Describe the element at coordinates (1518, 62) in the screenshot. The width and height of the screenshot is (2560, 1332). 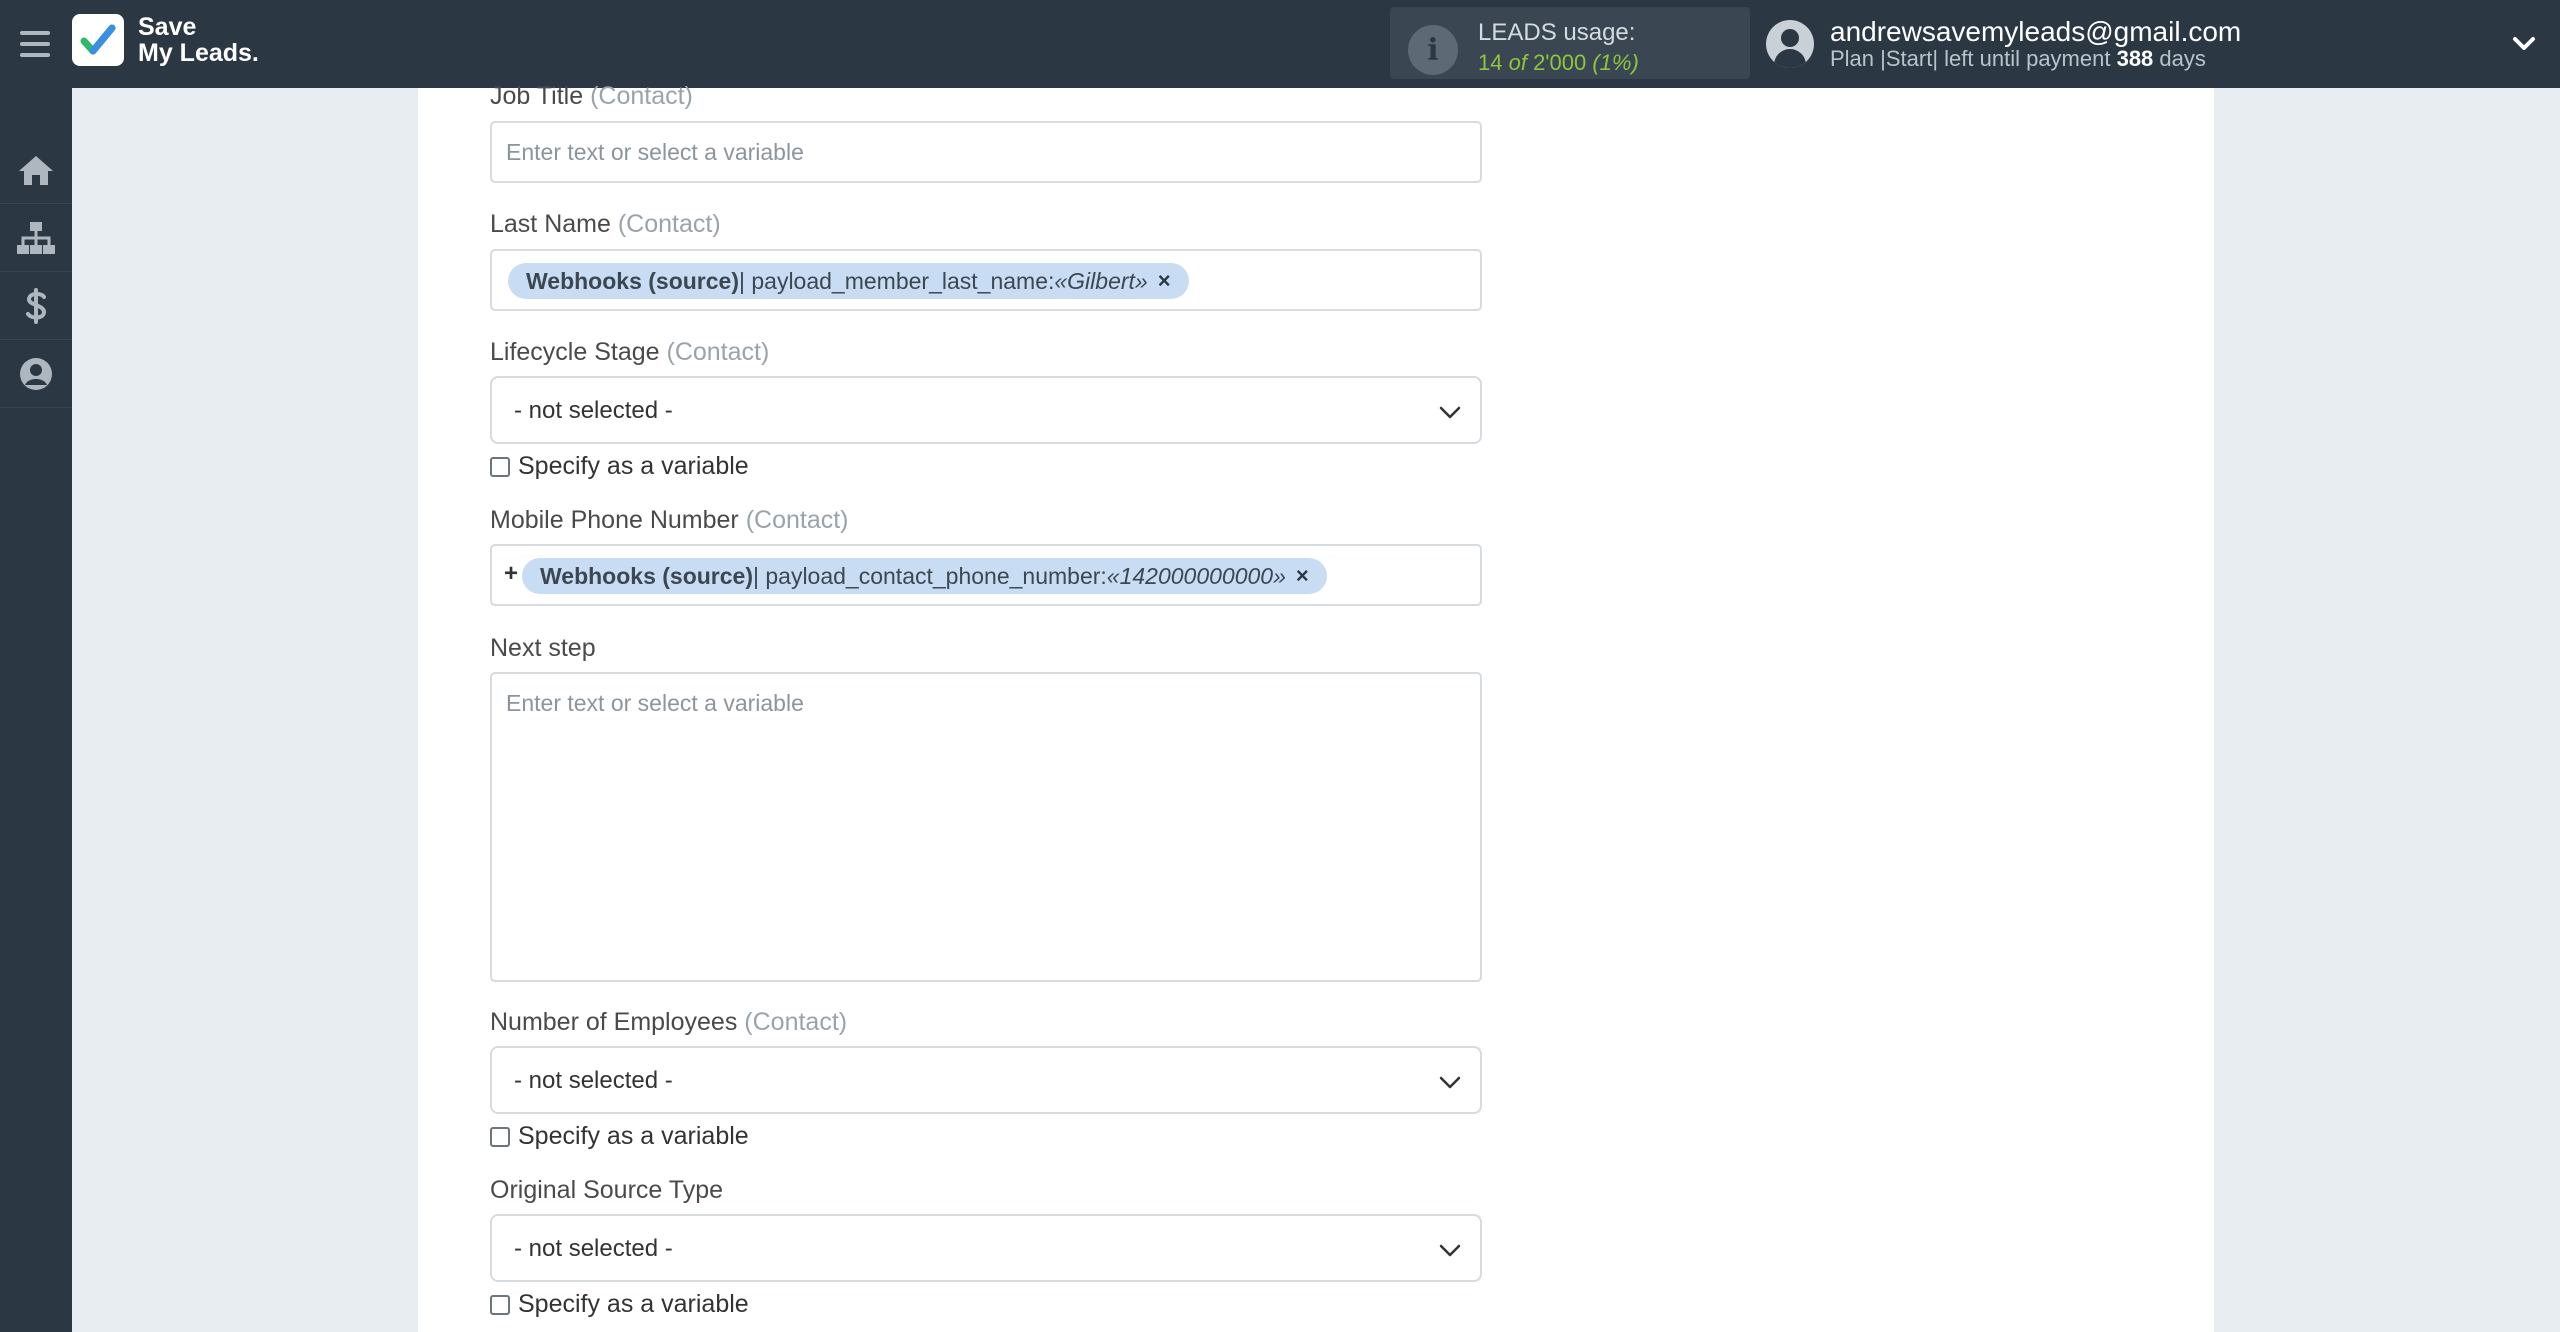
I see `usage-of: of` at that location.